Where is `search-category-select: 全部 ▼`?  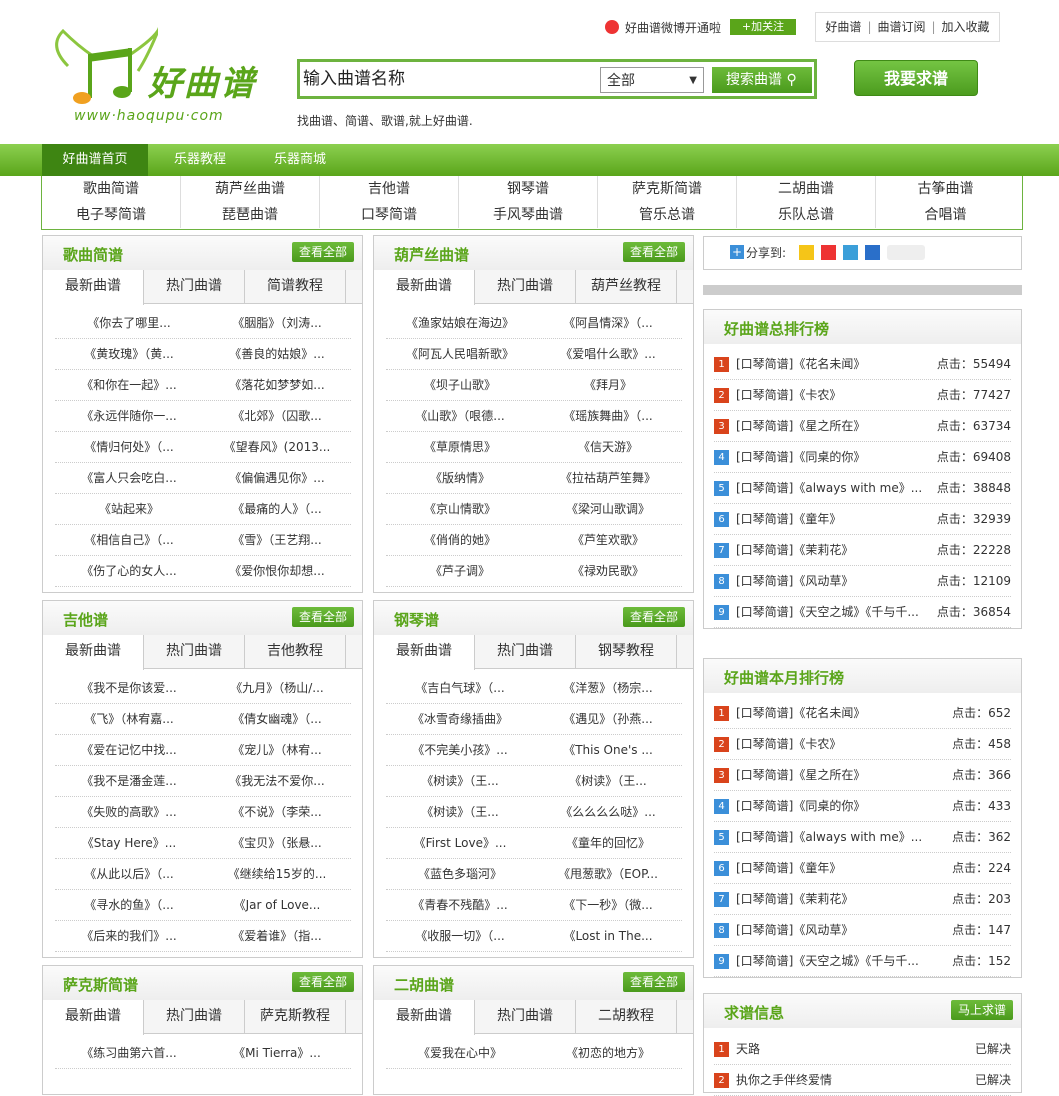 search-category-select: 全部 ▼ is located at coordinates (652, 80).